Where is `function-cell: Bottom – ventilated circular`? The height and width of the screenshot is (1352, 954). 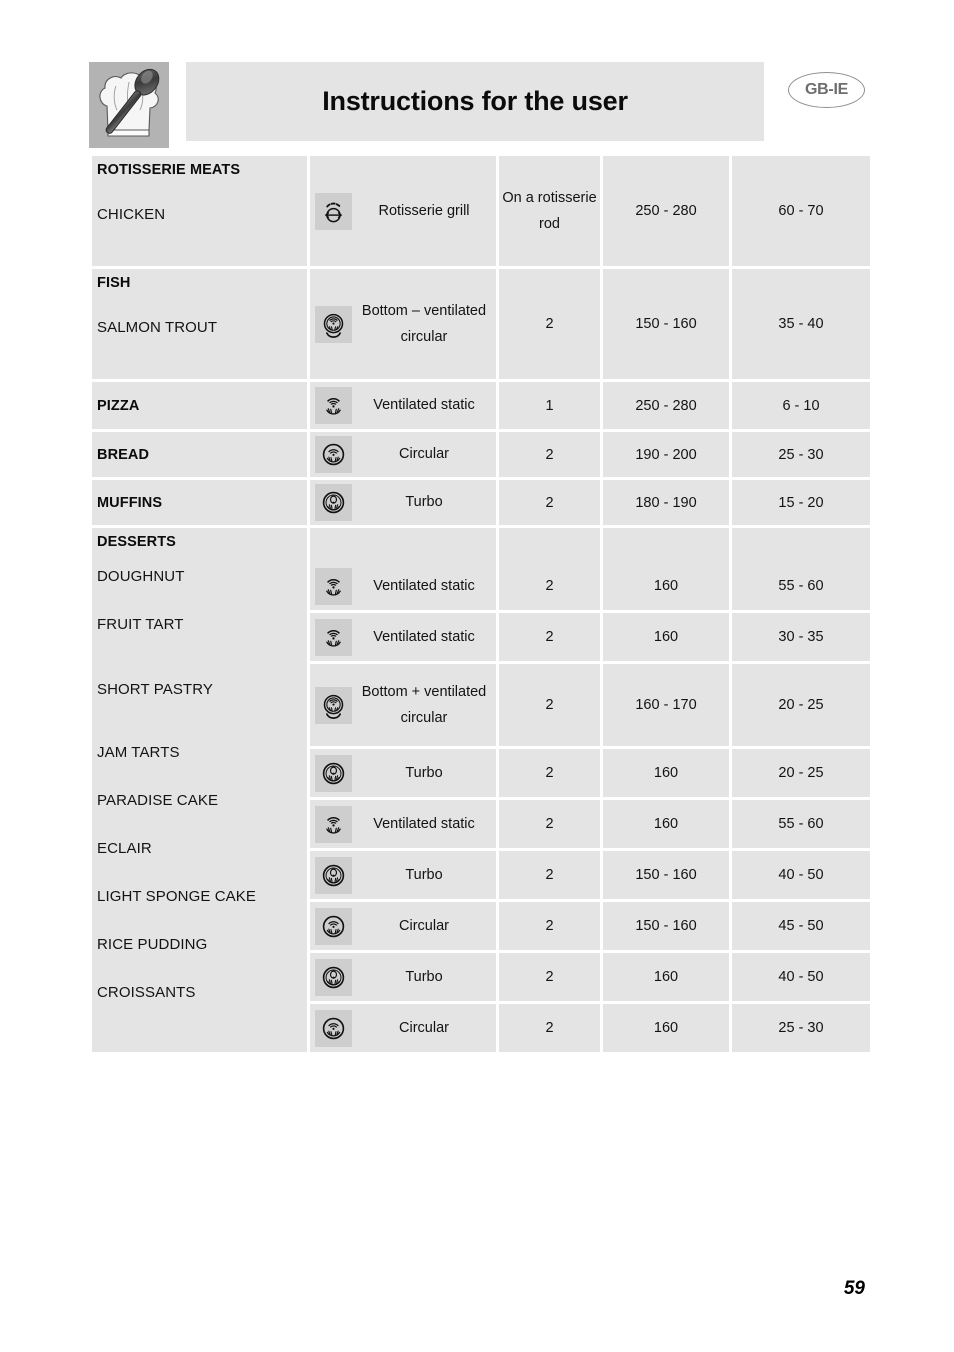
function-cell: Bottom – ventilated circular is located at coordinates (403, 322).